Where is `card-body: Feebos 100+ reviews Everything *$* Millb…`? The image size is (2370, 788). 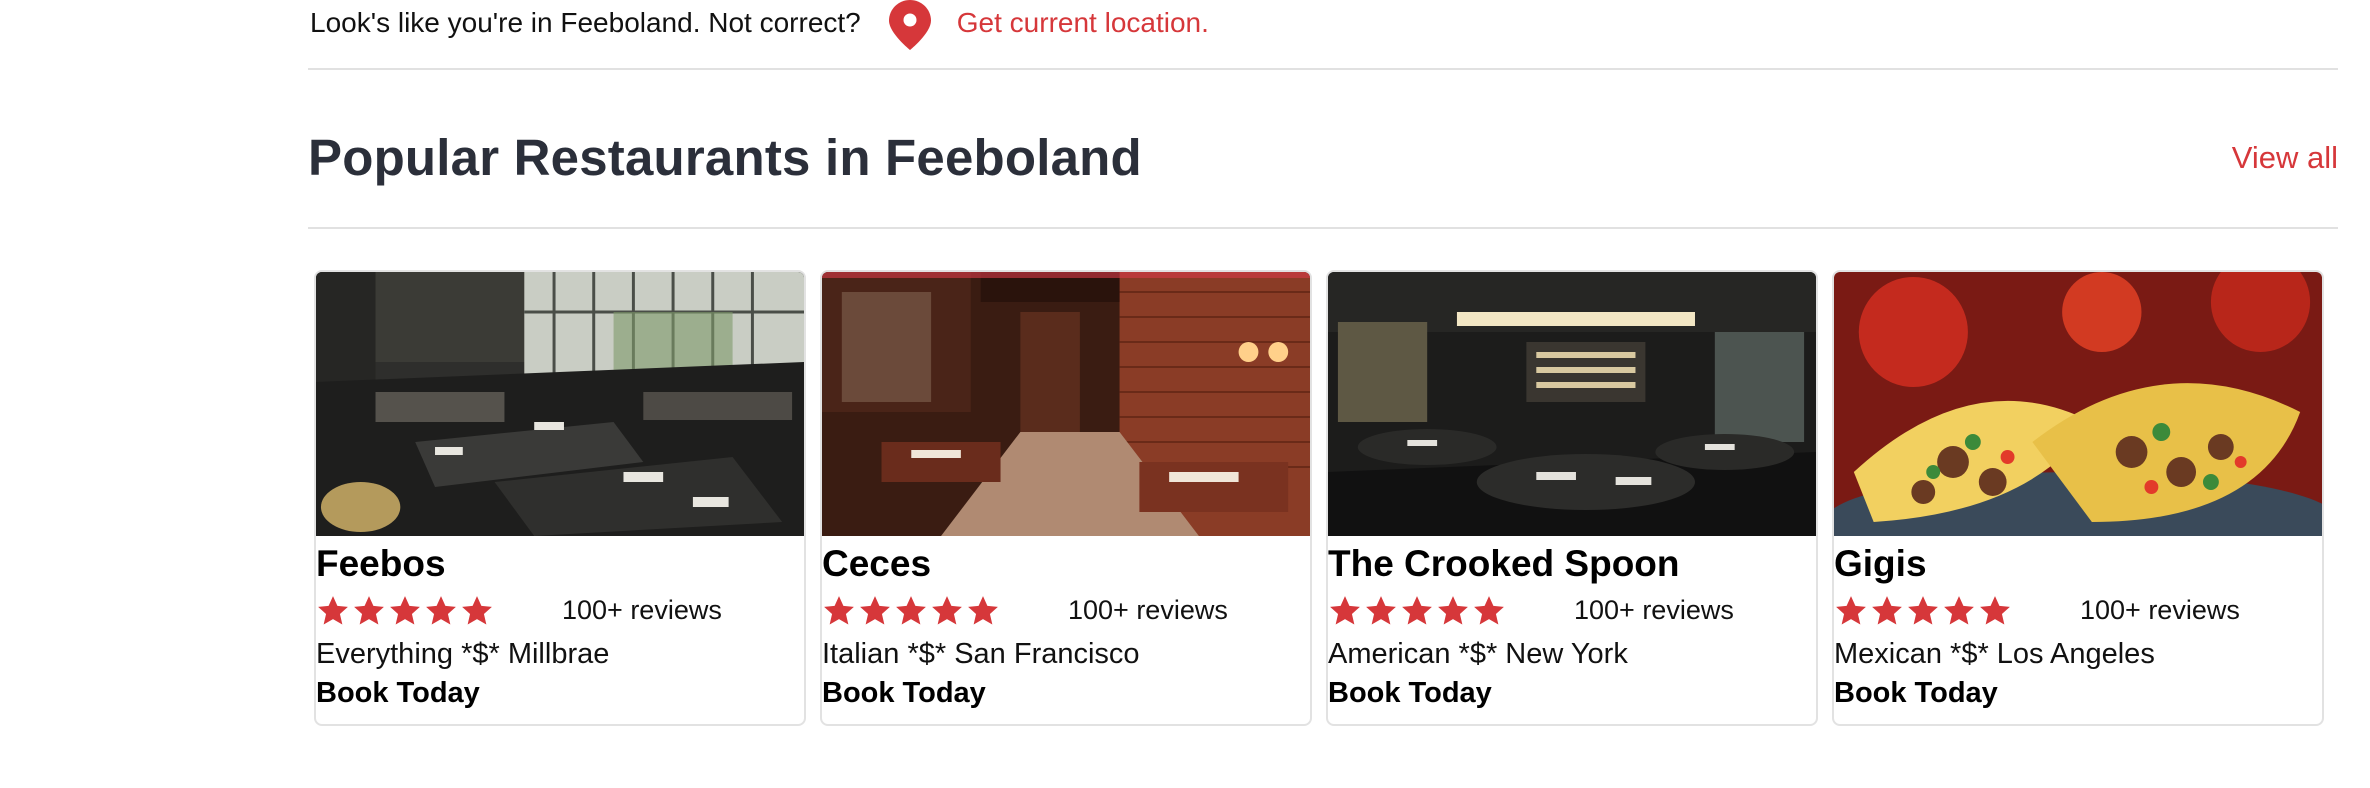
card-body: Feebos 100+ reviews Everything *$* Millb… is located at coordinates (560, 623).